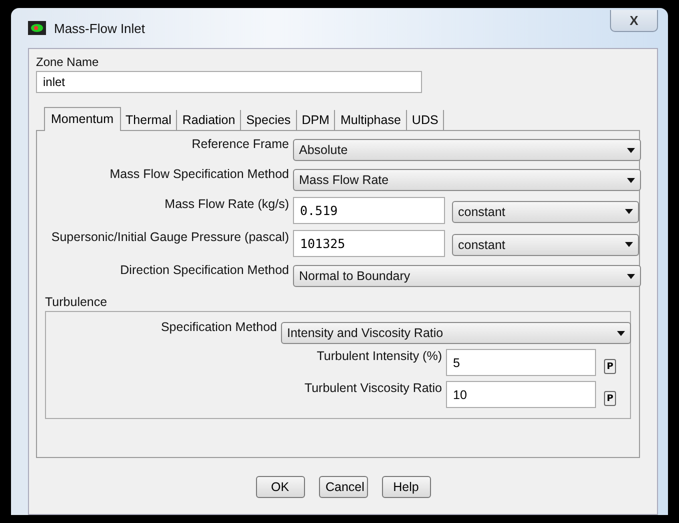 The height and width of the screenshot is (523, 679). Describe the element at coordinates (343, 487) in the screenshot. I see `dialog-button: Cancel` at that location.